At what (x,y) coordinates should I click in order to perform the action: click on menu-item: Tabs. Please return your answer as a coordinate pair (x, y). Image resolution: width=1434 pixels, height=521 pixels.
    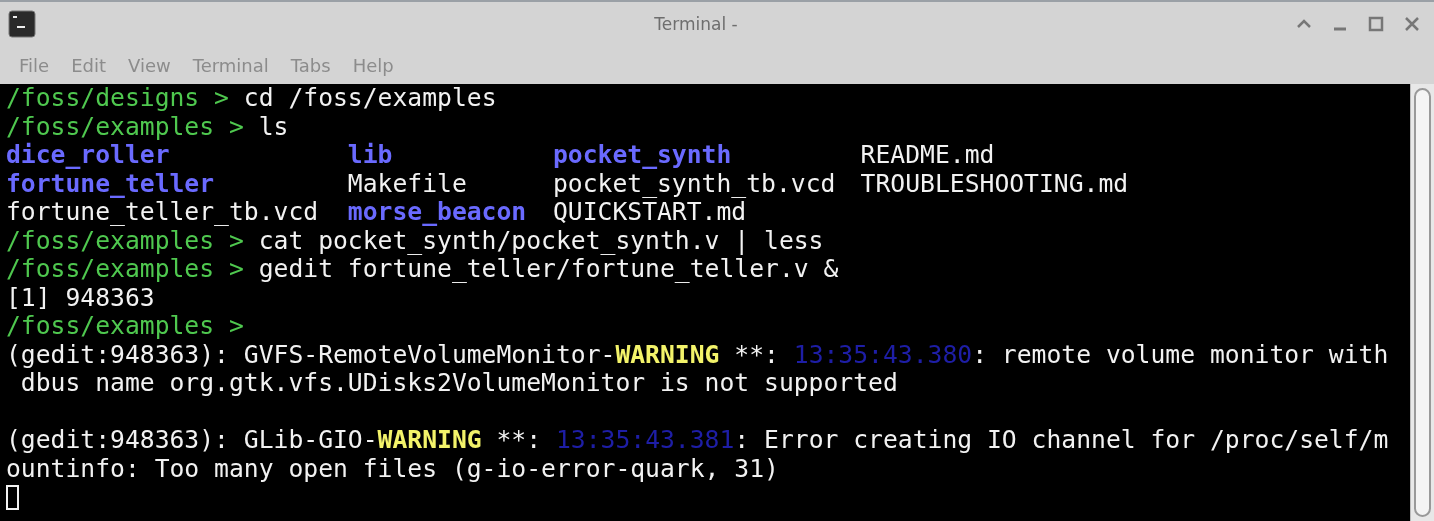
    Looking at the image, I should click on (310, 65).